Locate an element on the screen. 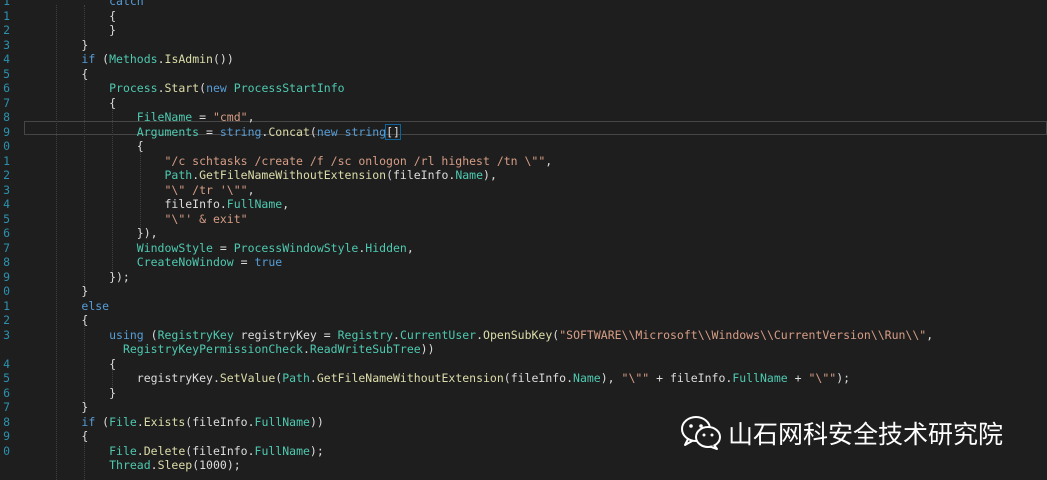 The width and height of the screenshot is (1047, 480). code-token: OpenSubKey is located at coordinates (518, 334).